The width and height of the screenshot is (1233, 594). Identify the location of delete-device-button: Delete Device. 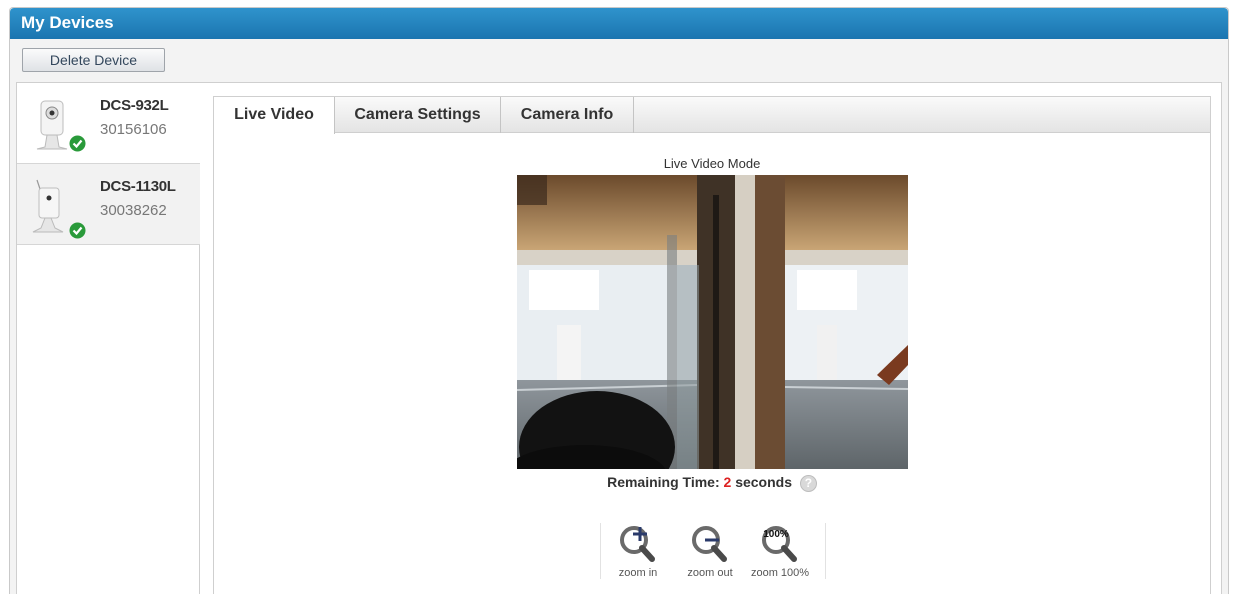
(93, 60).